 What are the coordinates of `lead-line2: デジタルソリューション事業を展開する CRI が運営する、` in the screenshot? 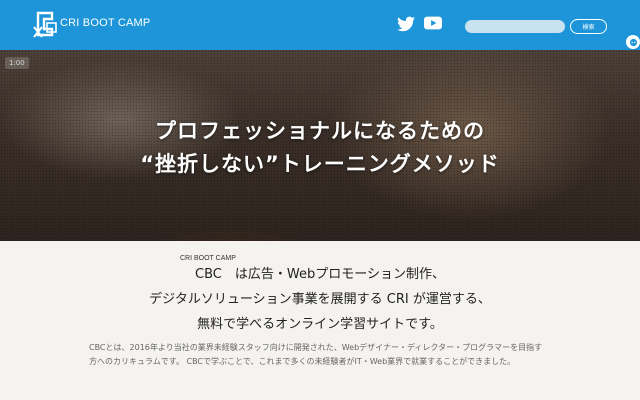 It's located at (320, 299).